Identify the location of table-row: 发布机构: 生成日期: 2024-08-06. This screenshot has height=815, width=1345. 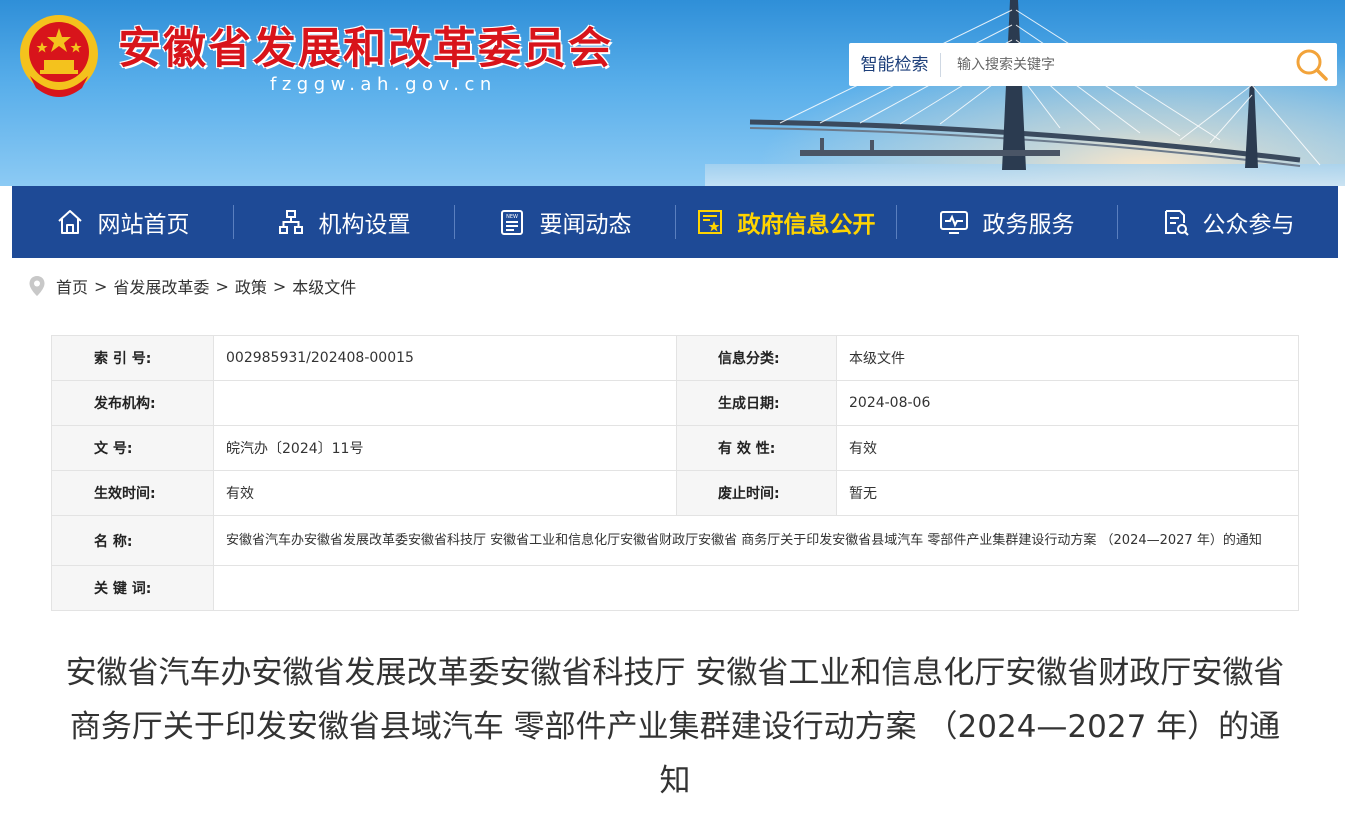
(675, 403).